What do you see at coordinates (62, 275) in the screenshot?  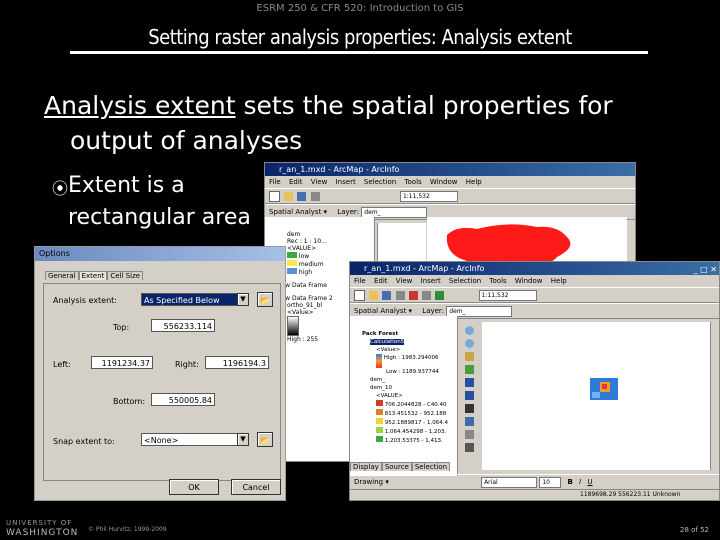 I see `tab-general: General` at bounding box center [62, 275].